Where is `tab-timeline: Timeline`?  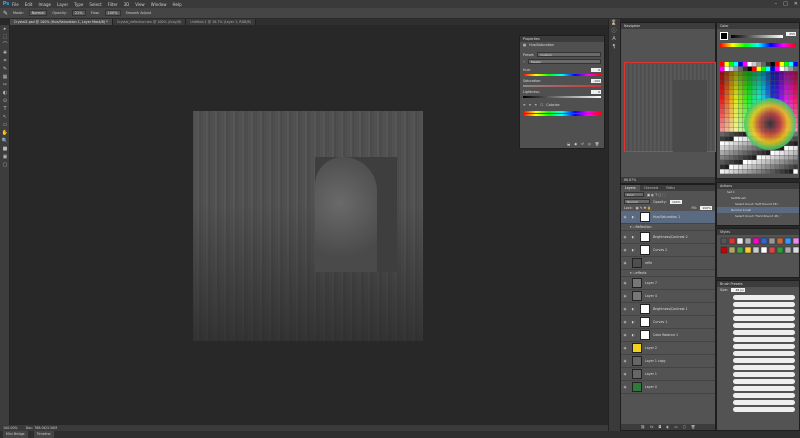 tab-timeline: Timeline is located at coordinates (43, 434).